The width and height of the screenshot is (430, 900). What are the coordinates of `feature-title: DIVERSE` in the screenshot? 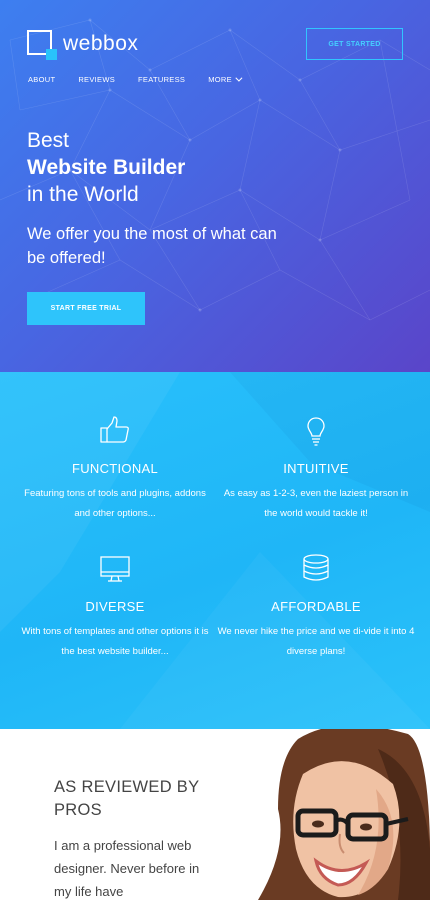 It's located at (115, 606).